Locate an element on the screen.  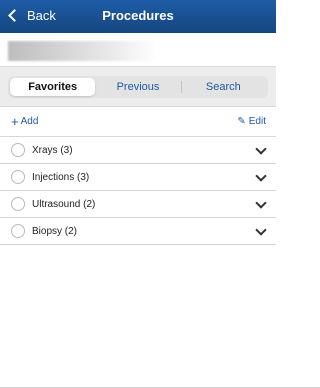
edit-button: ✎ Edit is located at coordinates (251, 121).